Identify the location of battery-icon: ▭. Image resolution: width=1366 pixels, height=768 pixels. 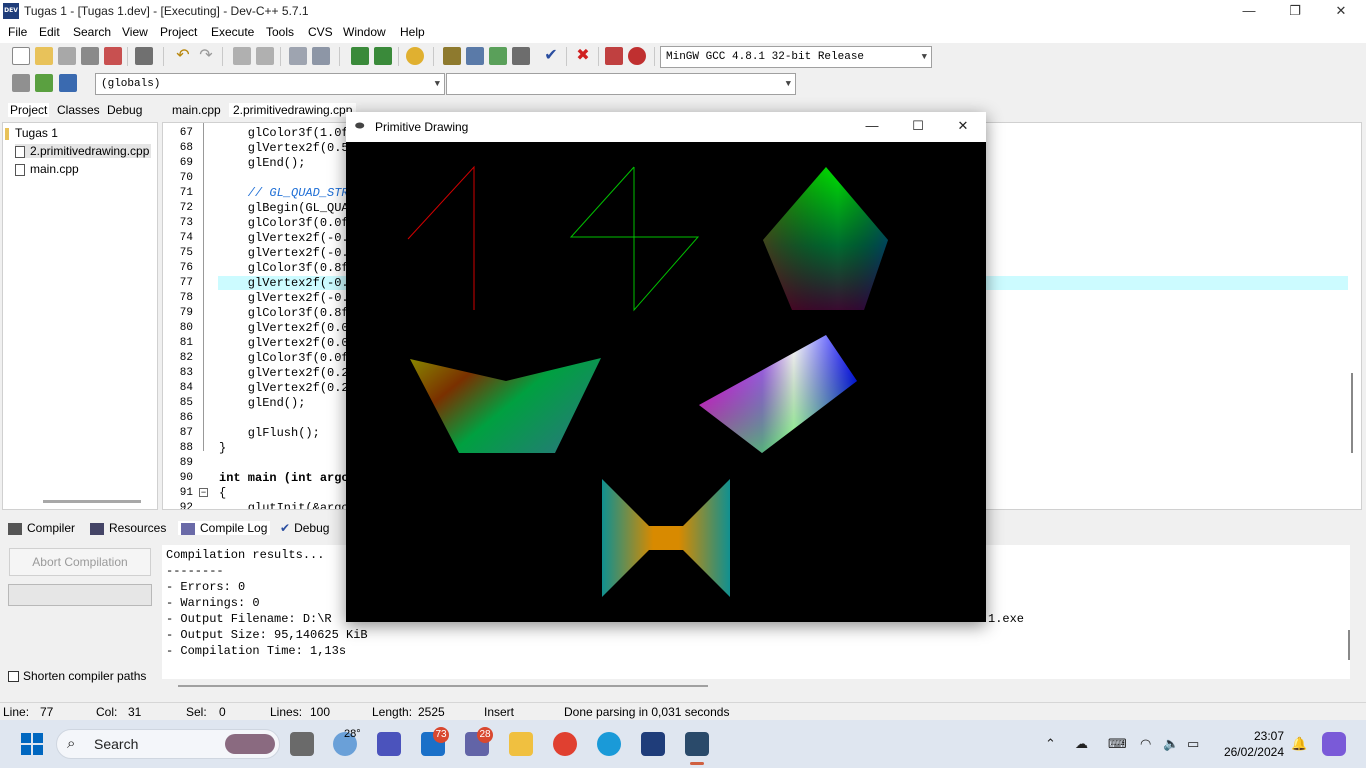
(1193, 744).